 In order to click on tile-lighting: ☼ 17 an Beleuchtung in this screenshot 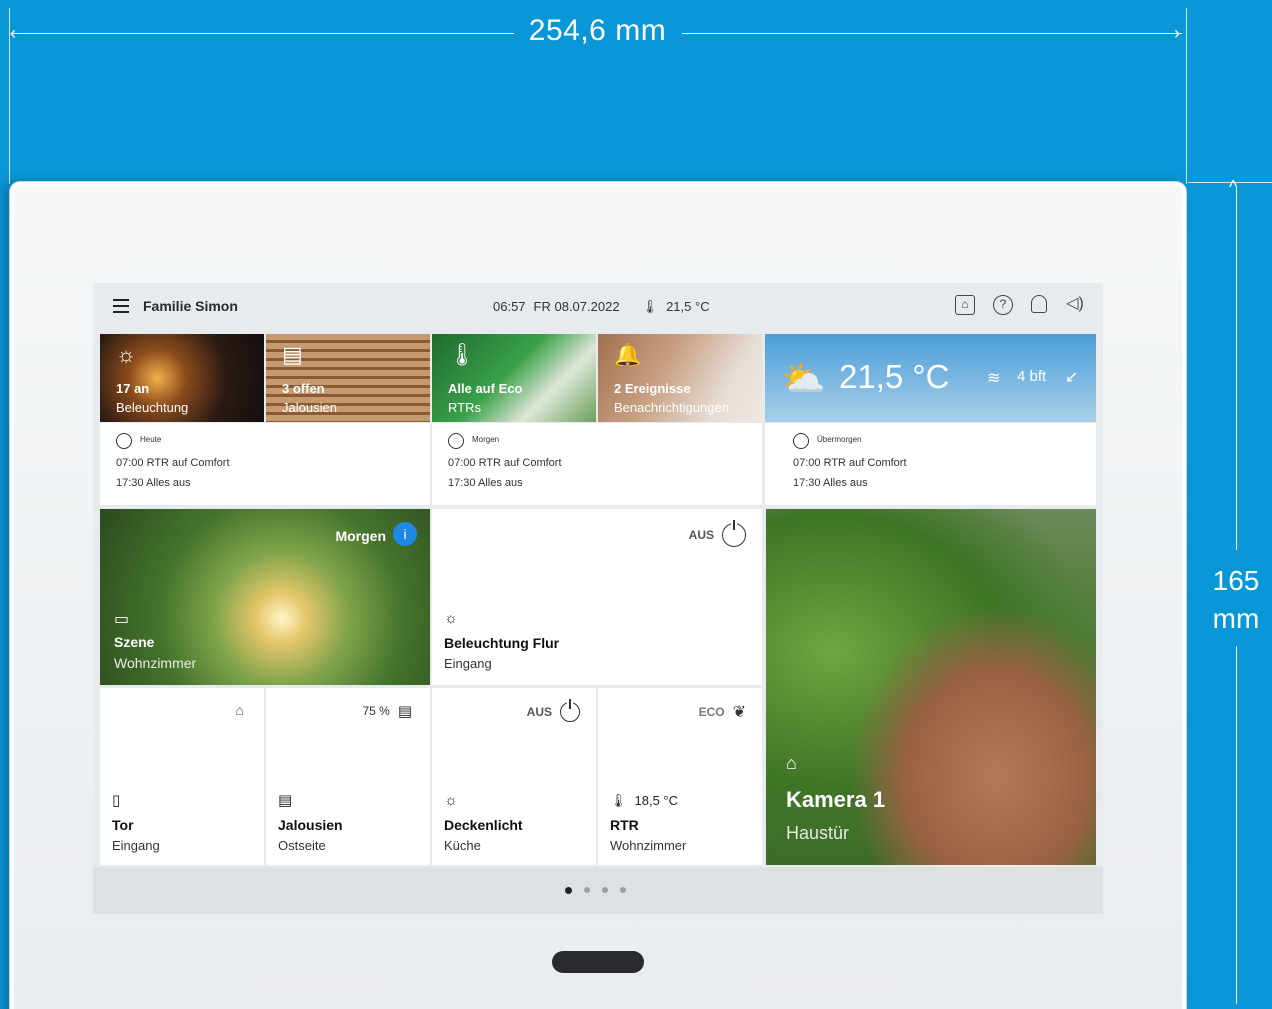, I will do `click(182, 378)`.